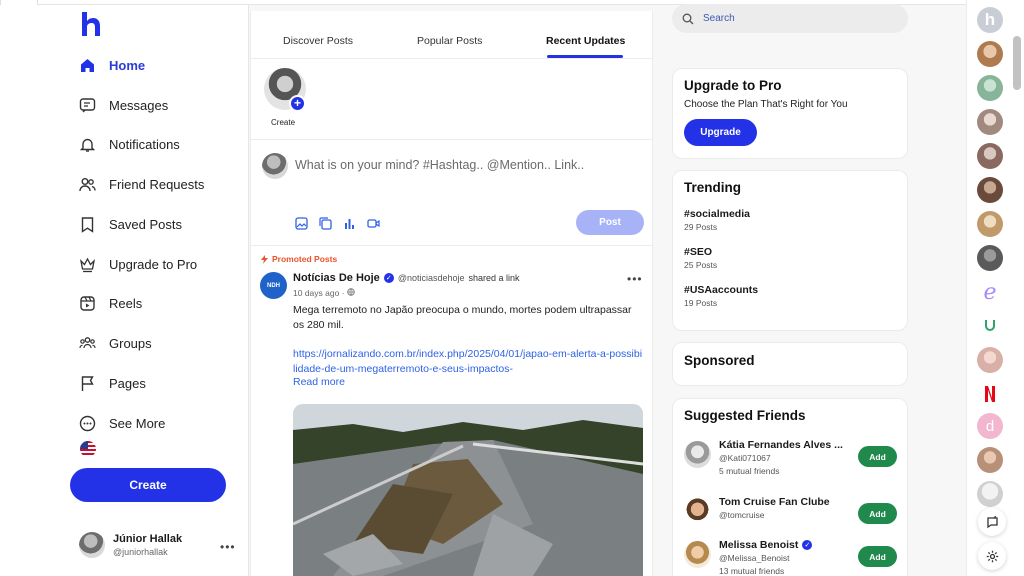 This screenshot has height=576, width=1024. I want to click on bolt-icon, so click(264, 259).